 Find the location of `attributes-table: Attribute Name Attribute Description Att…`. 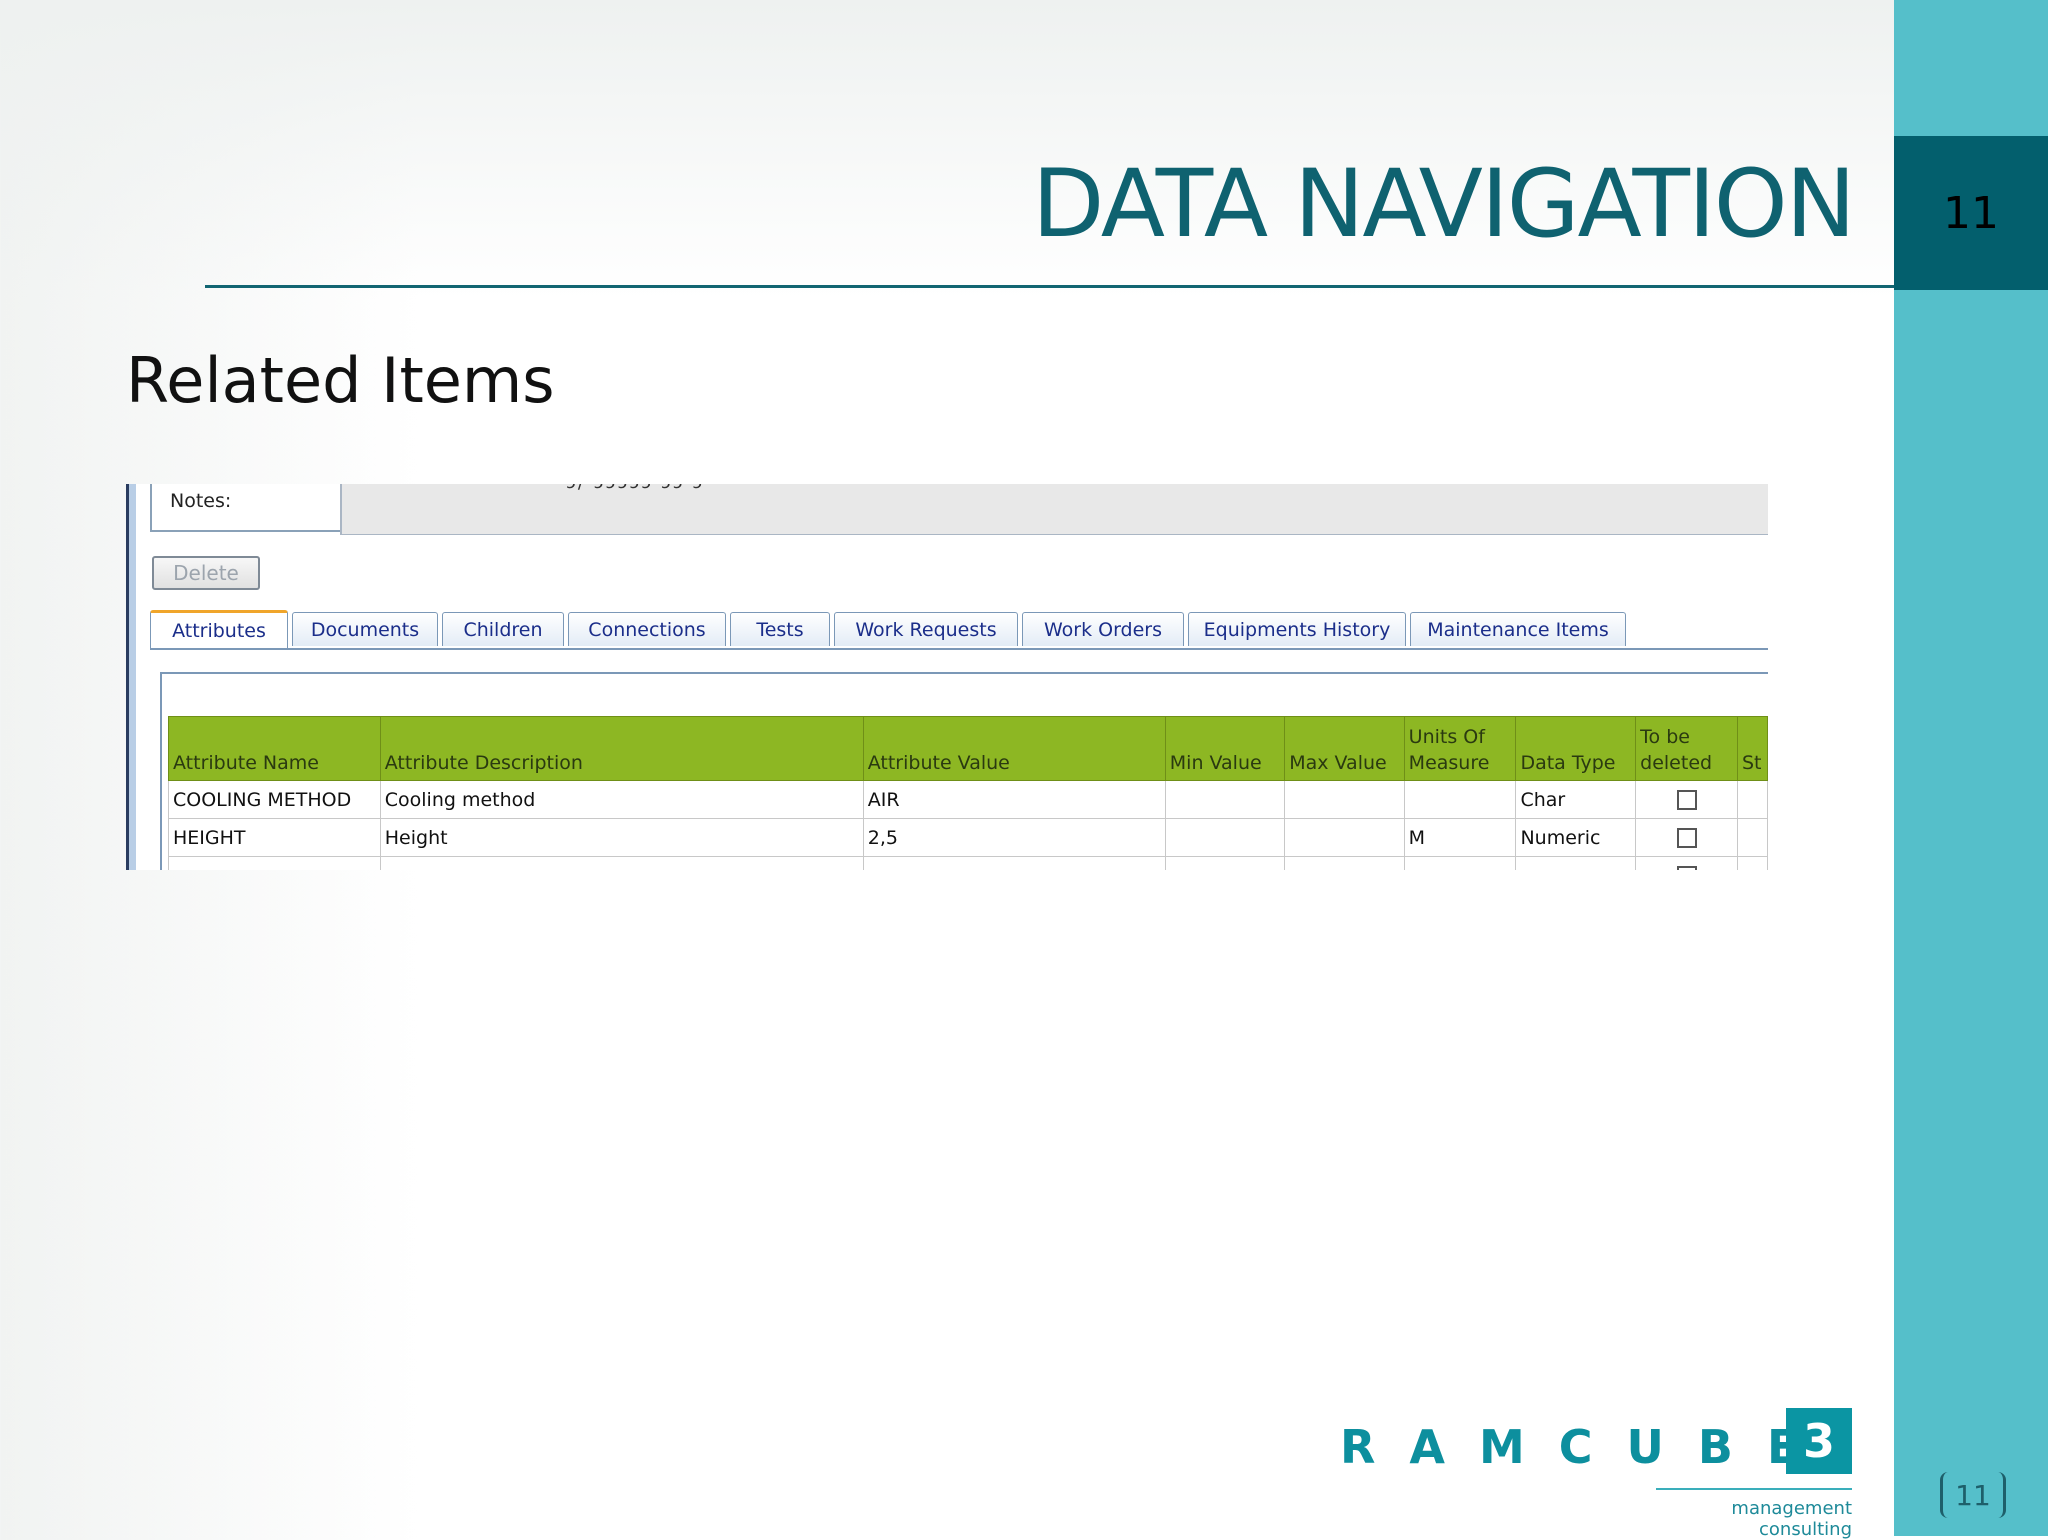

attributes-table: Attribute Name Attribute Description Att… is located at coordinates (968, 793).